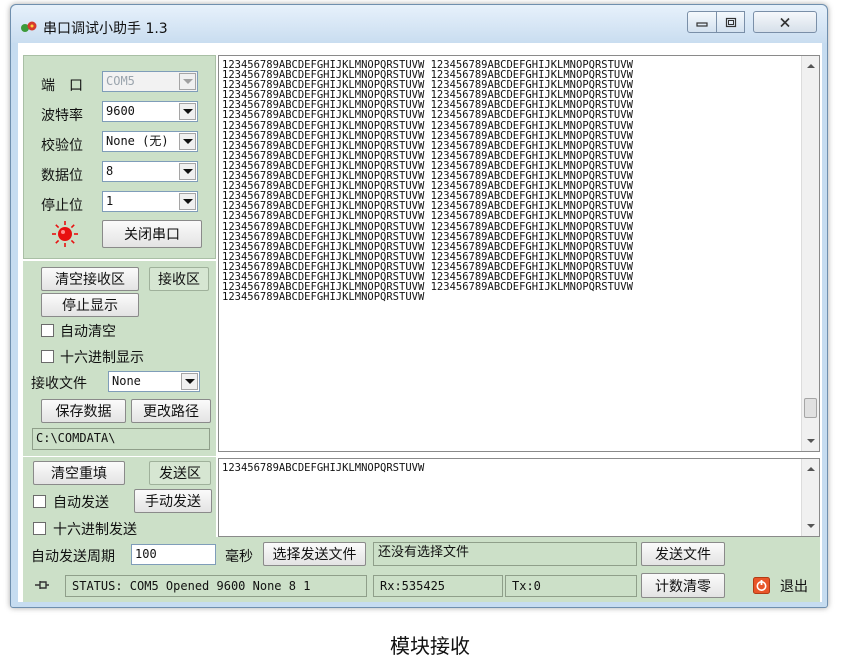 This screenshot has height=664, width=860. What do you see at coordinates (150, 111) in the screenshot?
I see `baud-select: 9600` at bounding box center [150, 111].